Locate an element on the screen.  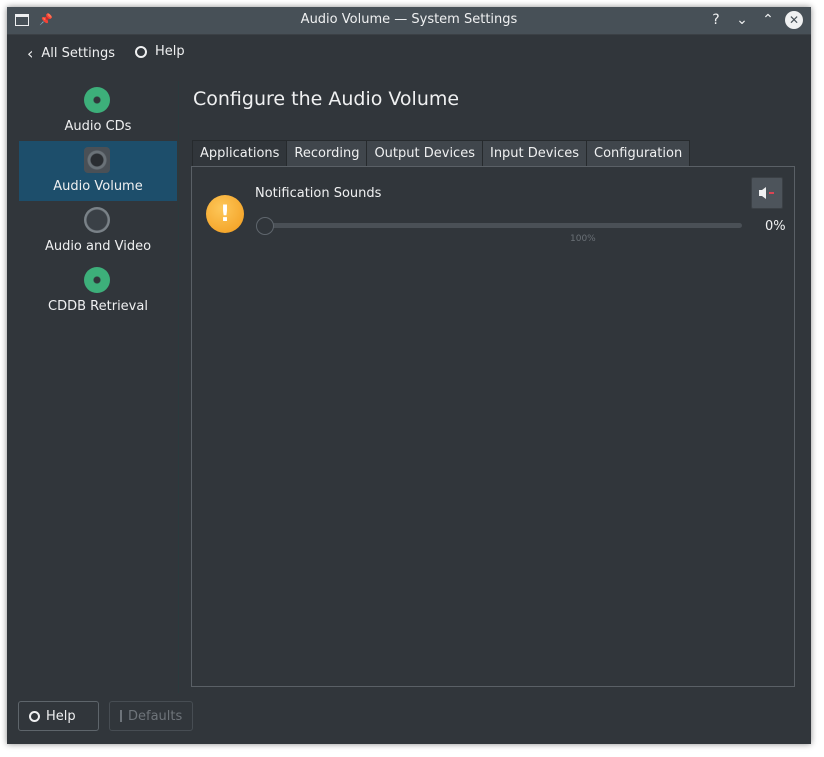
mute-button is located at coordinates (767, 193).